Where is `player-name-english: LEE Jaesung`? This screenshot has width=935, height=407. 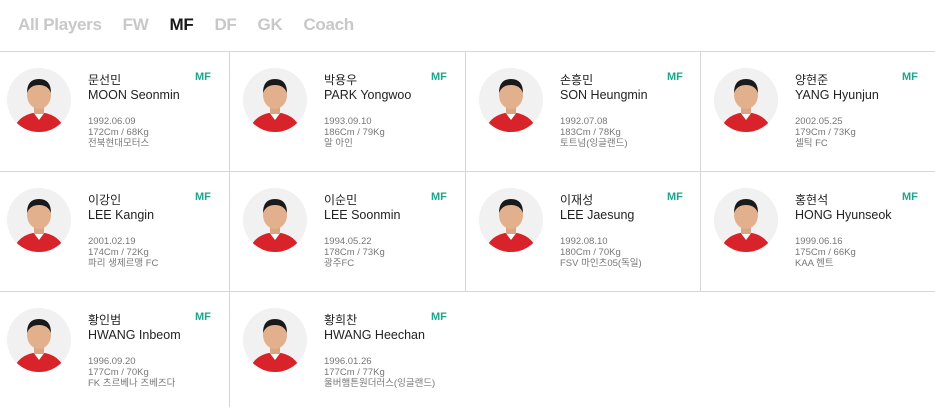
player-name-english: LEE Jaesung is located at coordinates (597, 215).